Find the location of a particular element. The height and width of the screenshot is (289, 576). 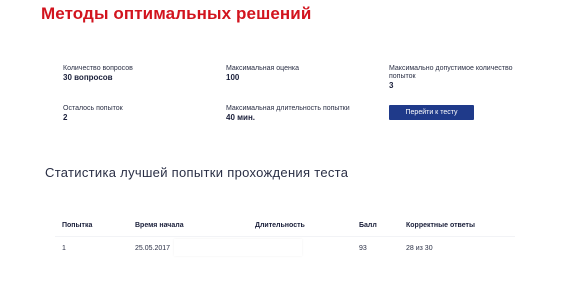

questions-count-label: Количество вопросов is located at coordinates (98, 68).